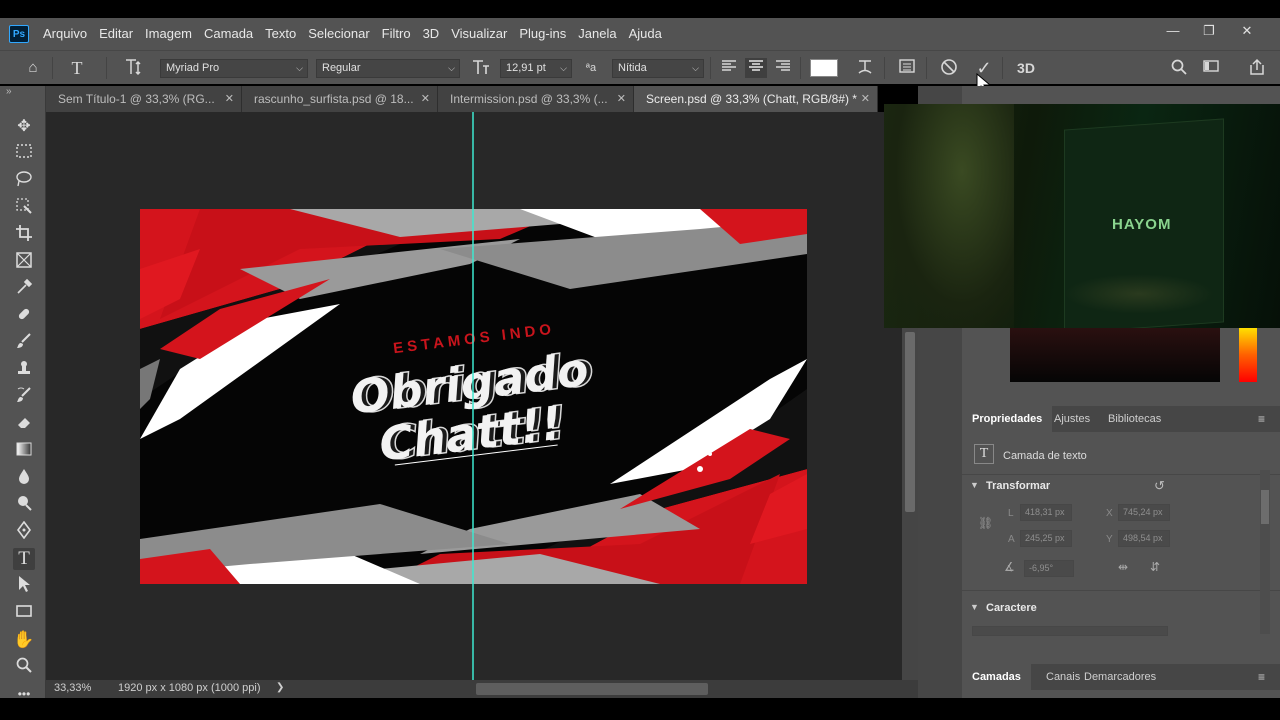  I want to click on character-section-title: Caractere, so click(1011, 608).